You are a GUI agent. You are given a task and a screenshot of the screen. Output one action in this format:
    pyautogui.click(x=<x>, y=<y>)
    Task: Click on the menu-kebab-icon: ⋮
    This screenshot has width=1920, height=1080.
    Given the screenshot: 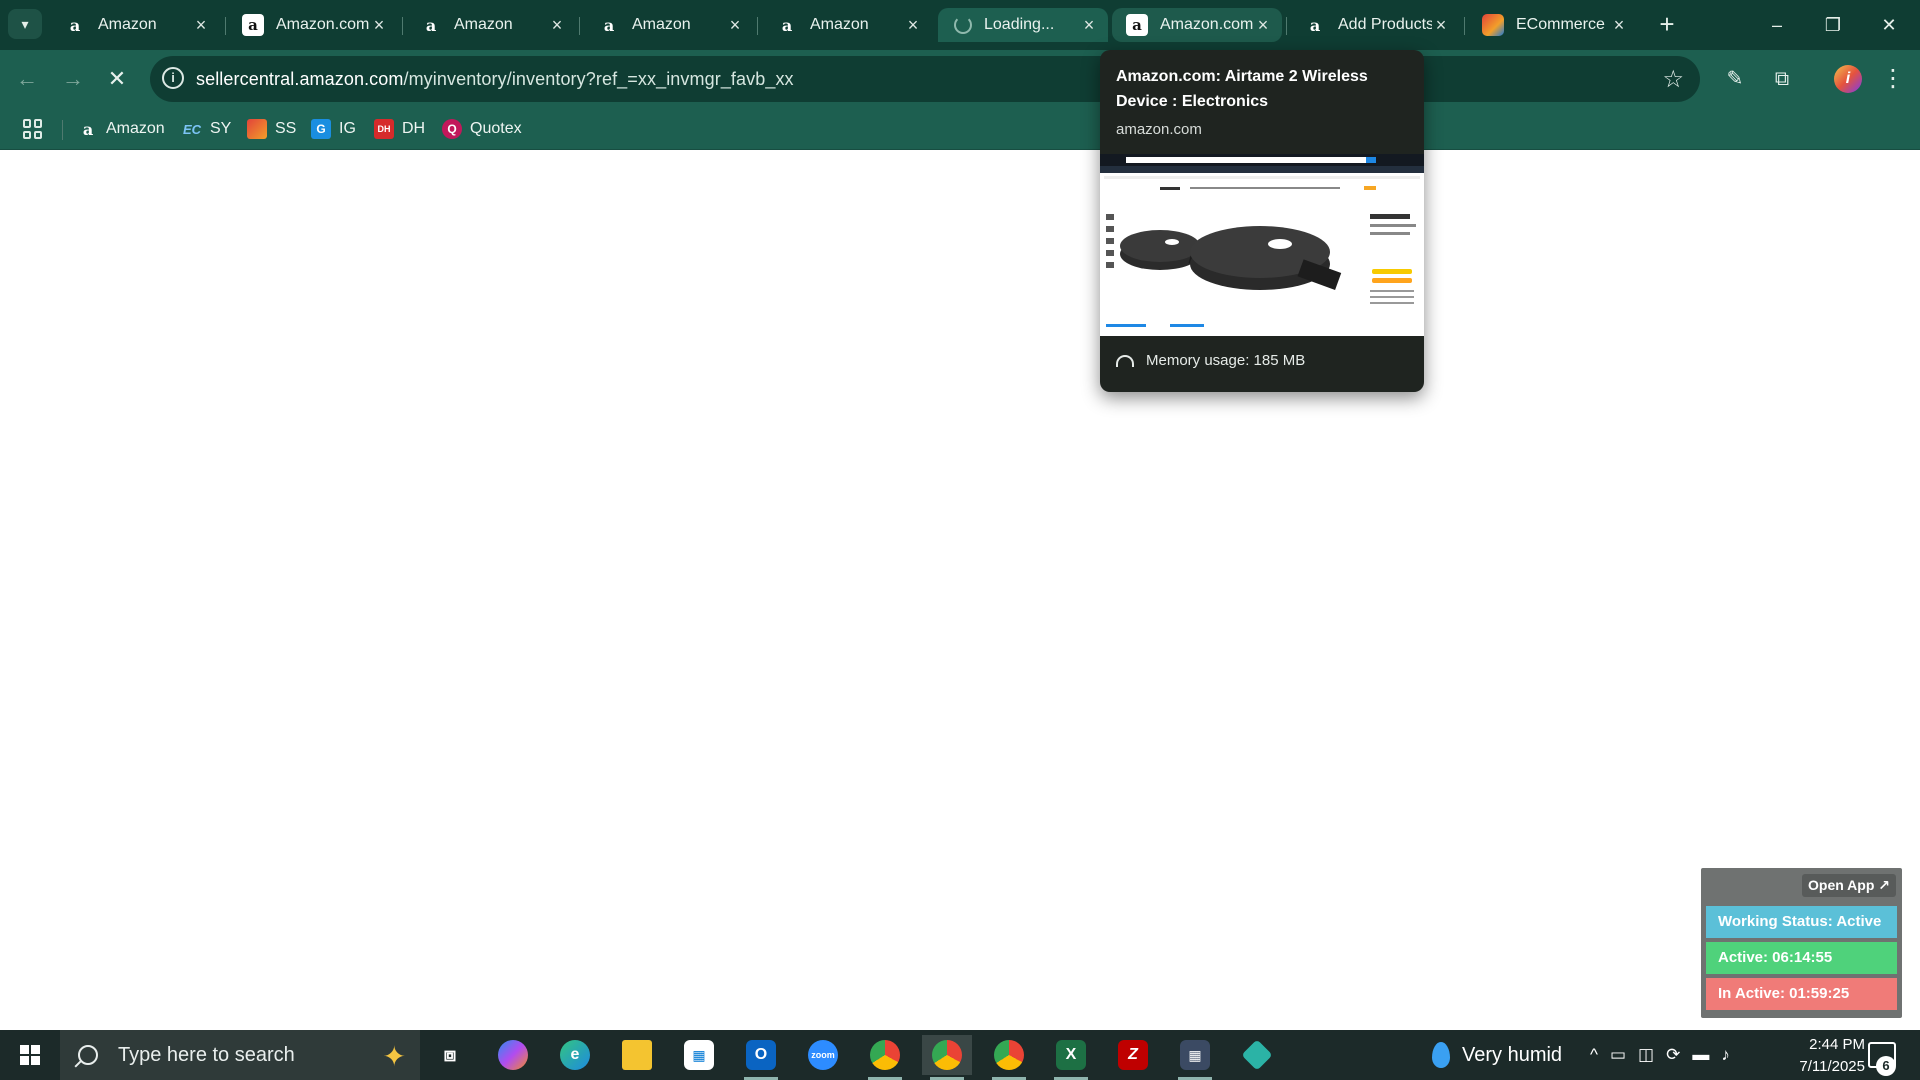 What is the action you would take?
    pyautogui.click(x=1893, y=79)
    